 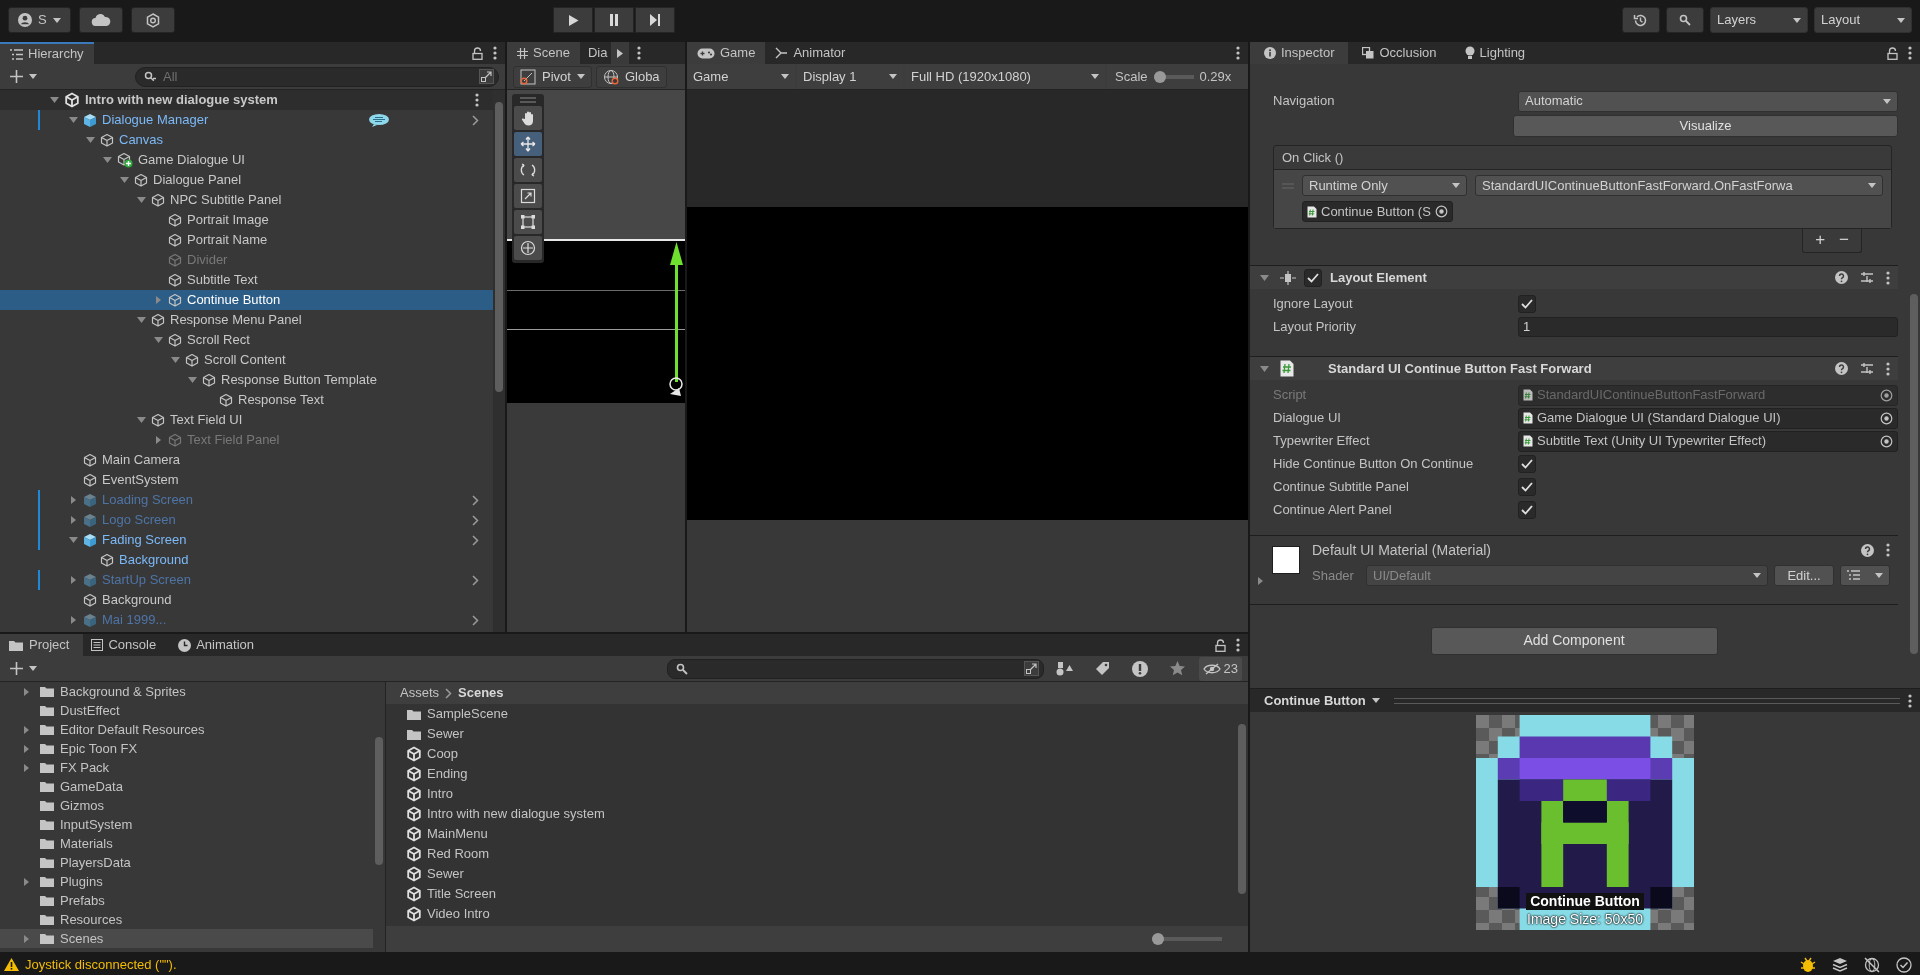 I want to click on folder-row: Materials, so click(x=186, y=843).